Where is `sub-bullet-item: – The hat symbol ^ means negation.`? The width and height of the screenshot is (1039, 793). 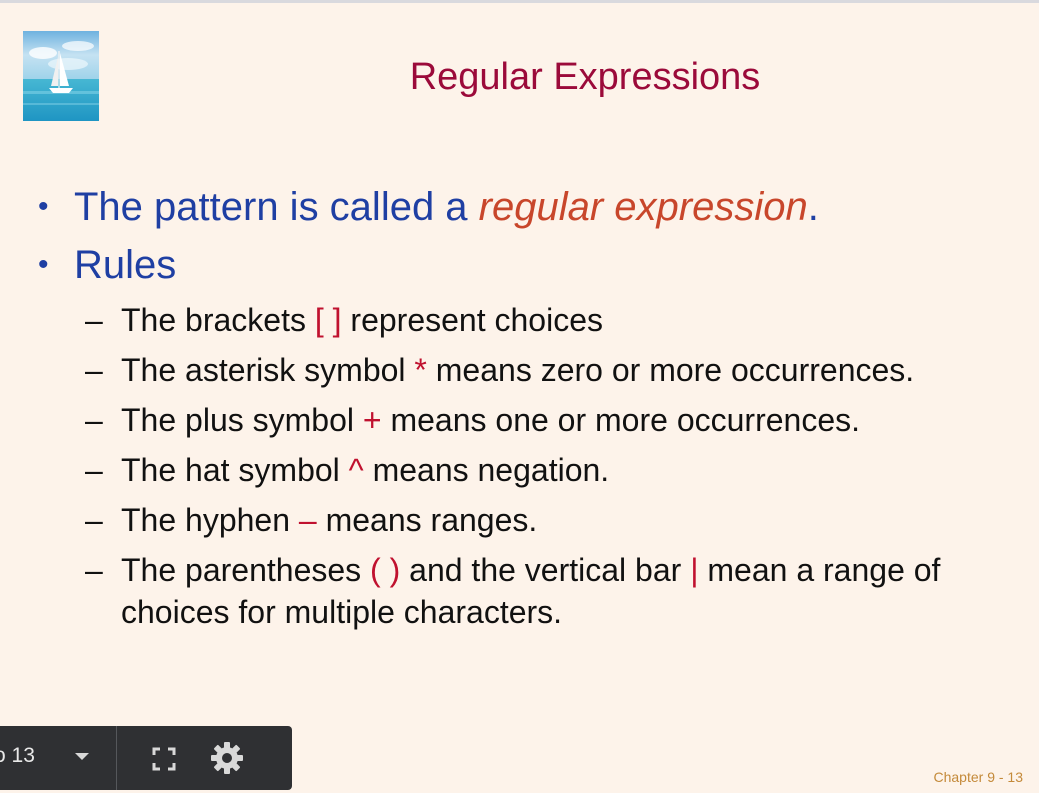
sub-bullet-item: – The hat symbol ^ means negation. is located at coordinates (533, 470).